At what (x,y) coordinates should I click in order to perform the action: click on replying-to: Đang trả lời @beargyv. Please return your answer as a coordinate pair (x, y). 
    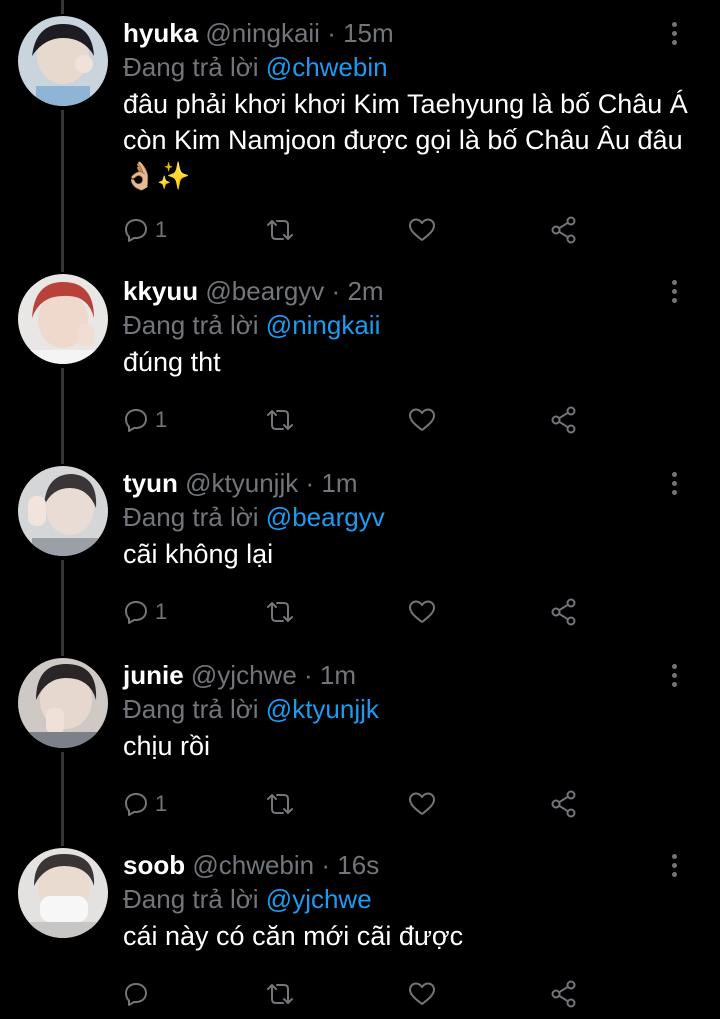
    Looking at the image, I should click on (254, 517).